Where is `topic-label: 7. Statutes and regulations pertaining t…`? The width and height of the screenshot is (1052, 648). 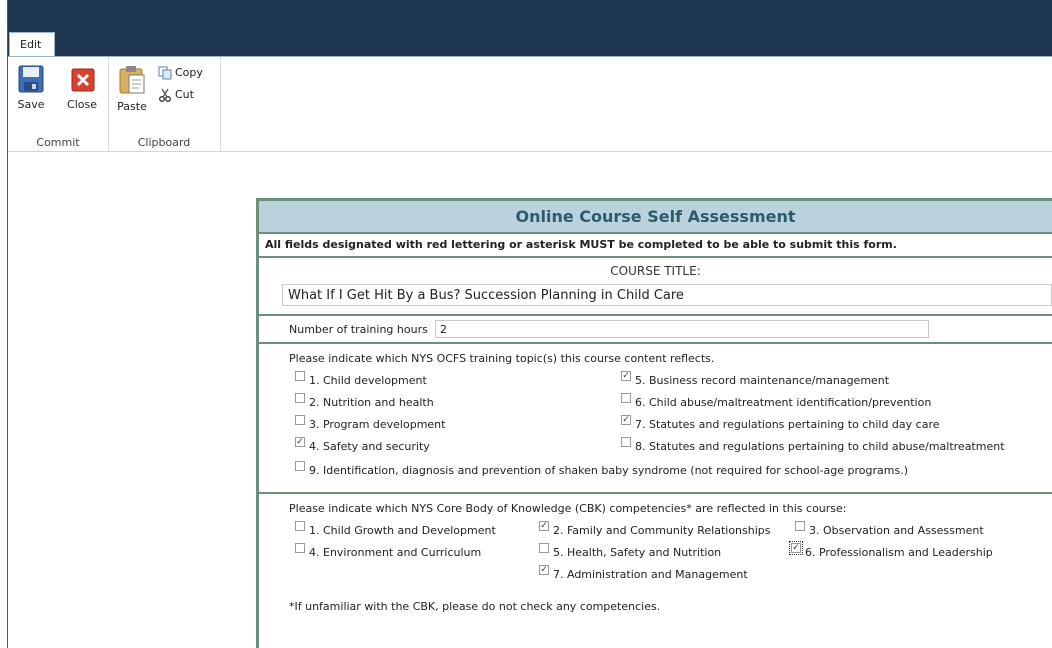 topic-label: 7. Statutes and regulations pertaining t… is located at coordinates (787, 424).